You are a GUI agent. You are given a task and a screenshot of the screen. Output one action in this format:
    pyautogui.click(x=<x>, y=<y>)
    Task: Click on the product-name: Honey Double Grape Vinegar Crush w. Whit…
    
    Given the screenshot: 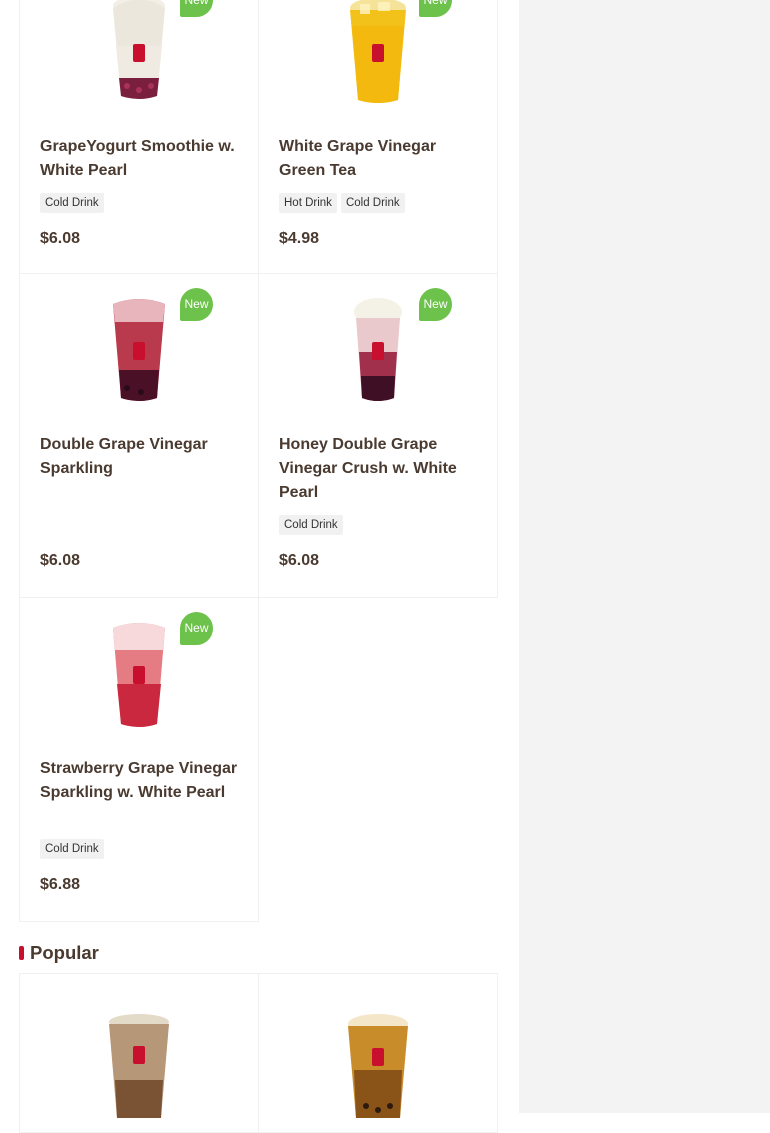 What is the action you would take?
    pyautogui.click(x=381, y=469)
    